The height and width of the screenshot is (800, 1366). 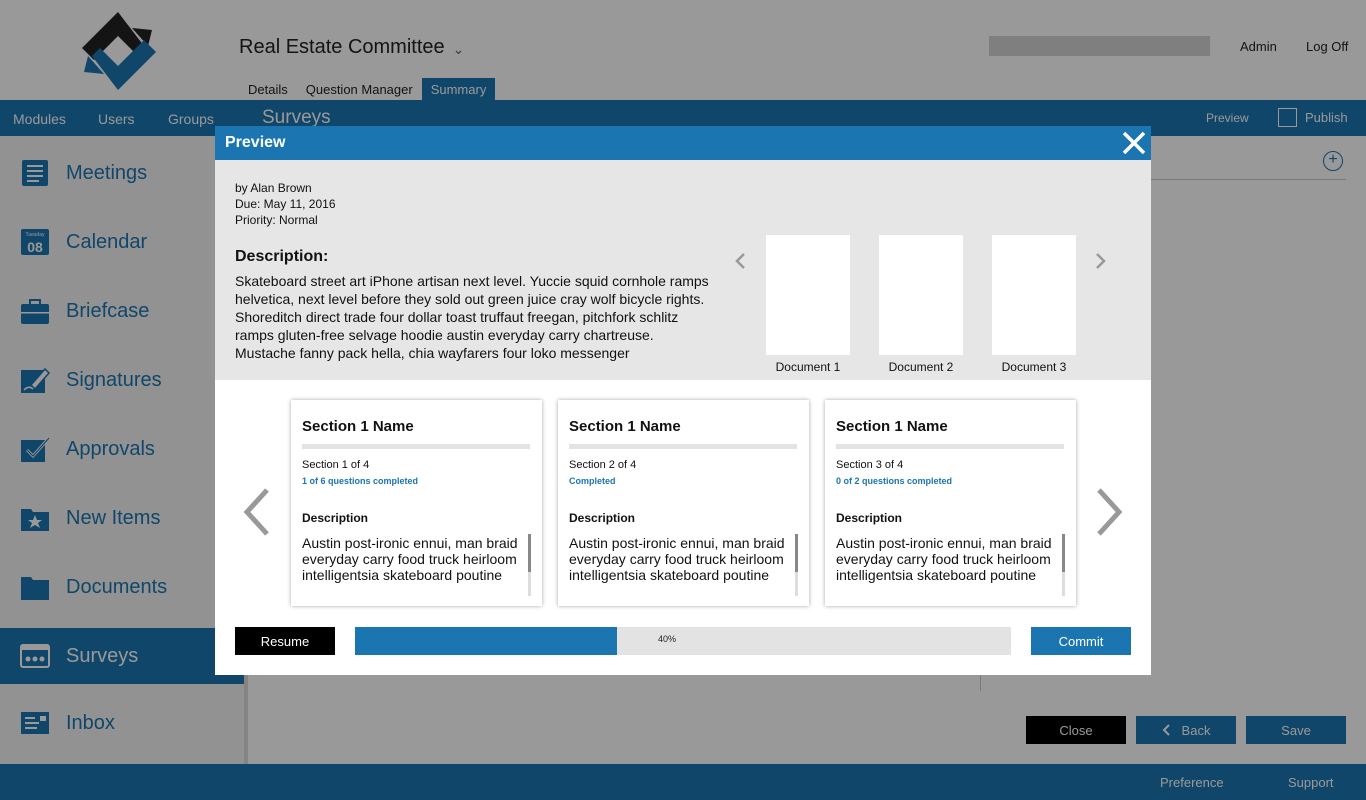 I want to click on survey-priority: Priority: Normal, so click(x=276, y=220).